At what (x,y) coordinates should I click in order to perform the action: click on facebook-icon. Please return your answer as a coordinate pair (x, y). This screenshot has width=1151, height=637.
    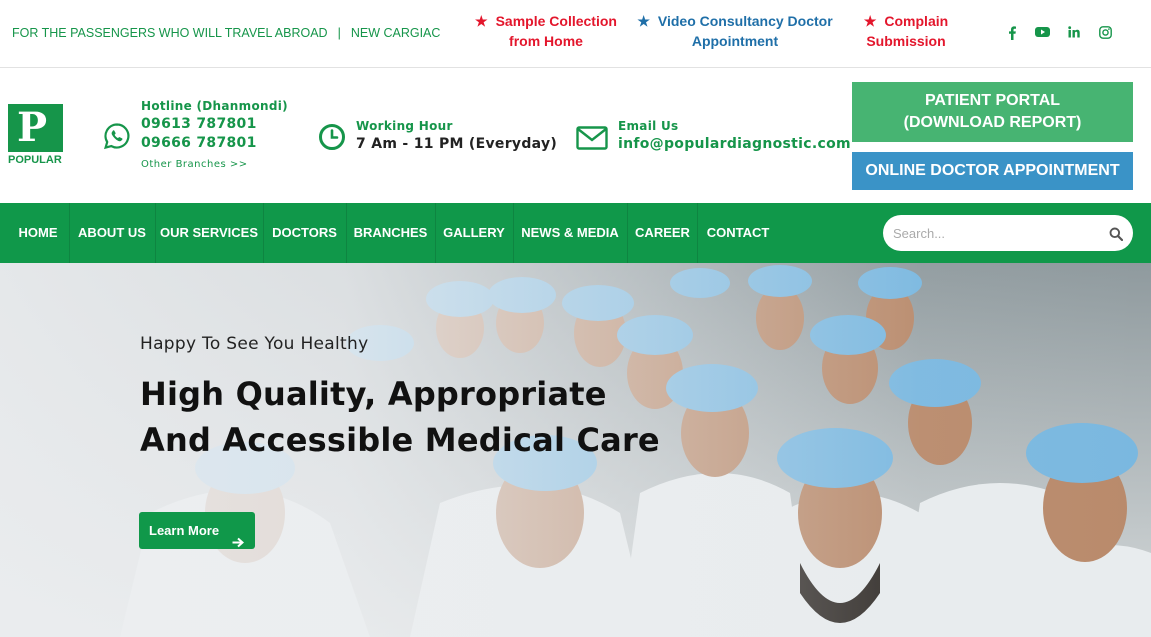
    Looking at the image, I should click on (1012, 33).